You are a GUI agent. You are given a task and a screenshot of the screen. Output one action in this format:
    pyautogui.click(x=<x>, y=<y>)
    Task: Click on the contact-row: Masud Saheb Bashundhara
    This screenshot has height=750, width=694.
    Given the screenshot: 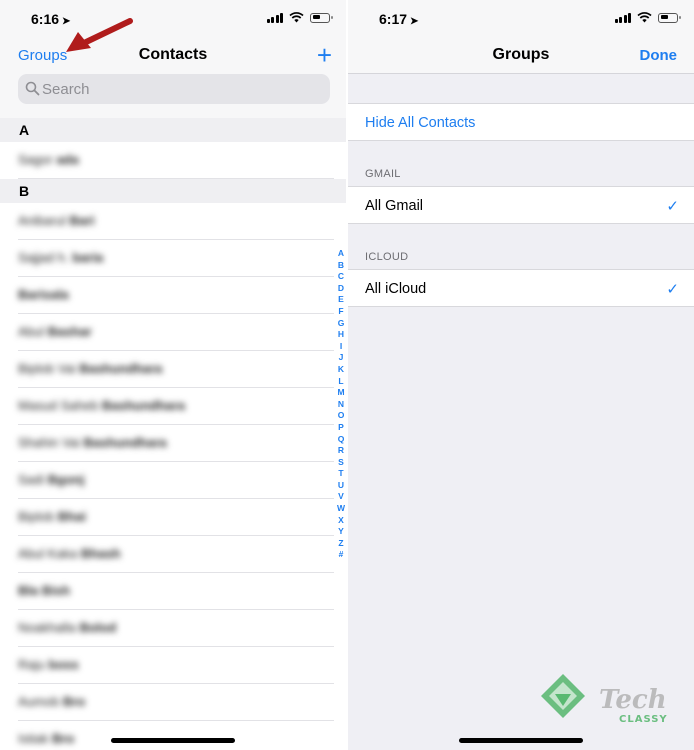 What is the action you would take?
    pyautogui.click(x=173, y=406)
    